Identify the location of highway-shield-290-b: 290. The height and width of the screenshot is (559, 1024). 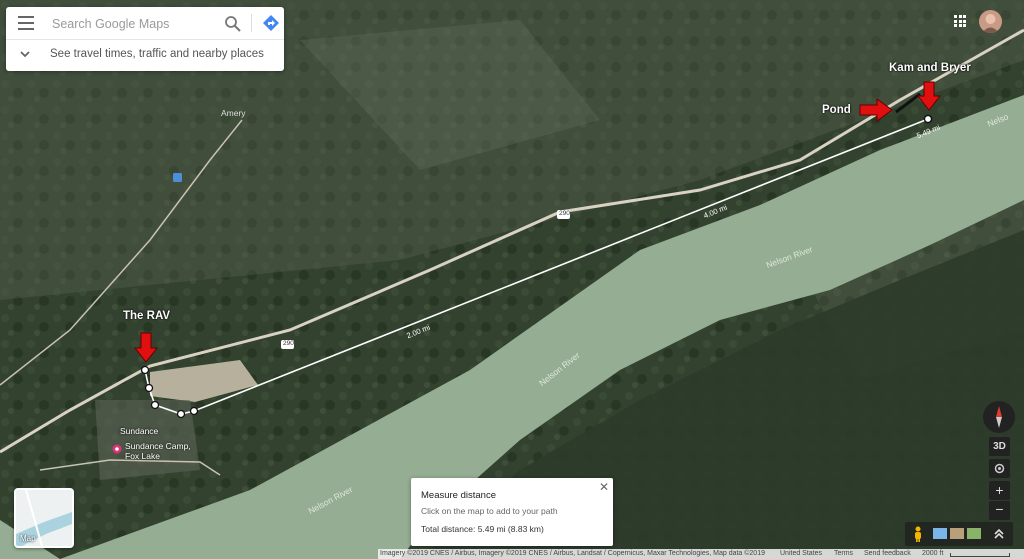
(288, 343).